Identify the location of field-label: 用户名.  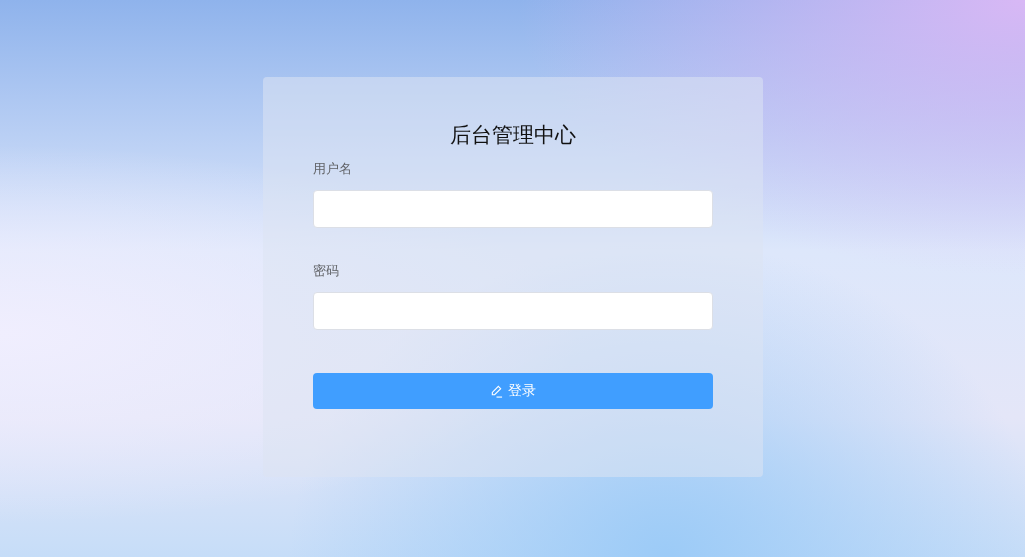
(332, 169).